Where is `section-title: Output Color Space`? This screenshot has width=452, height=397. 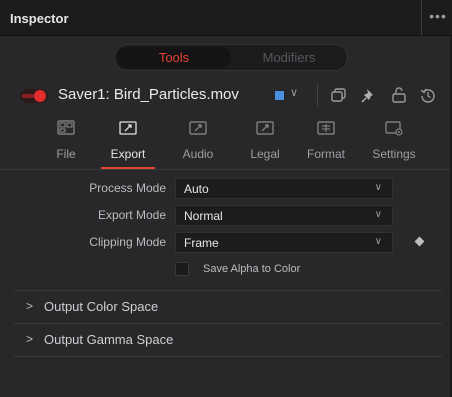 section-title: Output Color Space is located at coordinates (101, 306).